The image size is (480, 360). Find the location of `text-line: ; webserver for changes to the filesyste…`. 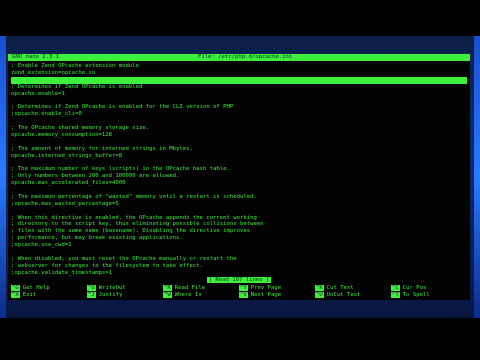

text-line: ; webserver for changes to the filesyste… is located at coordinates (239, 266).